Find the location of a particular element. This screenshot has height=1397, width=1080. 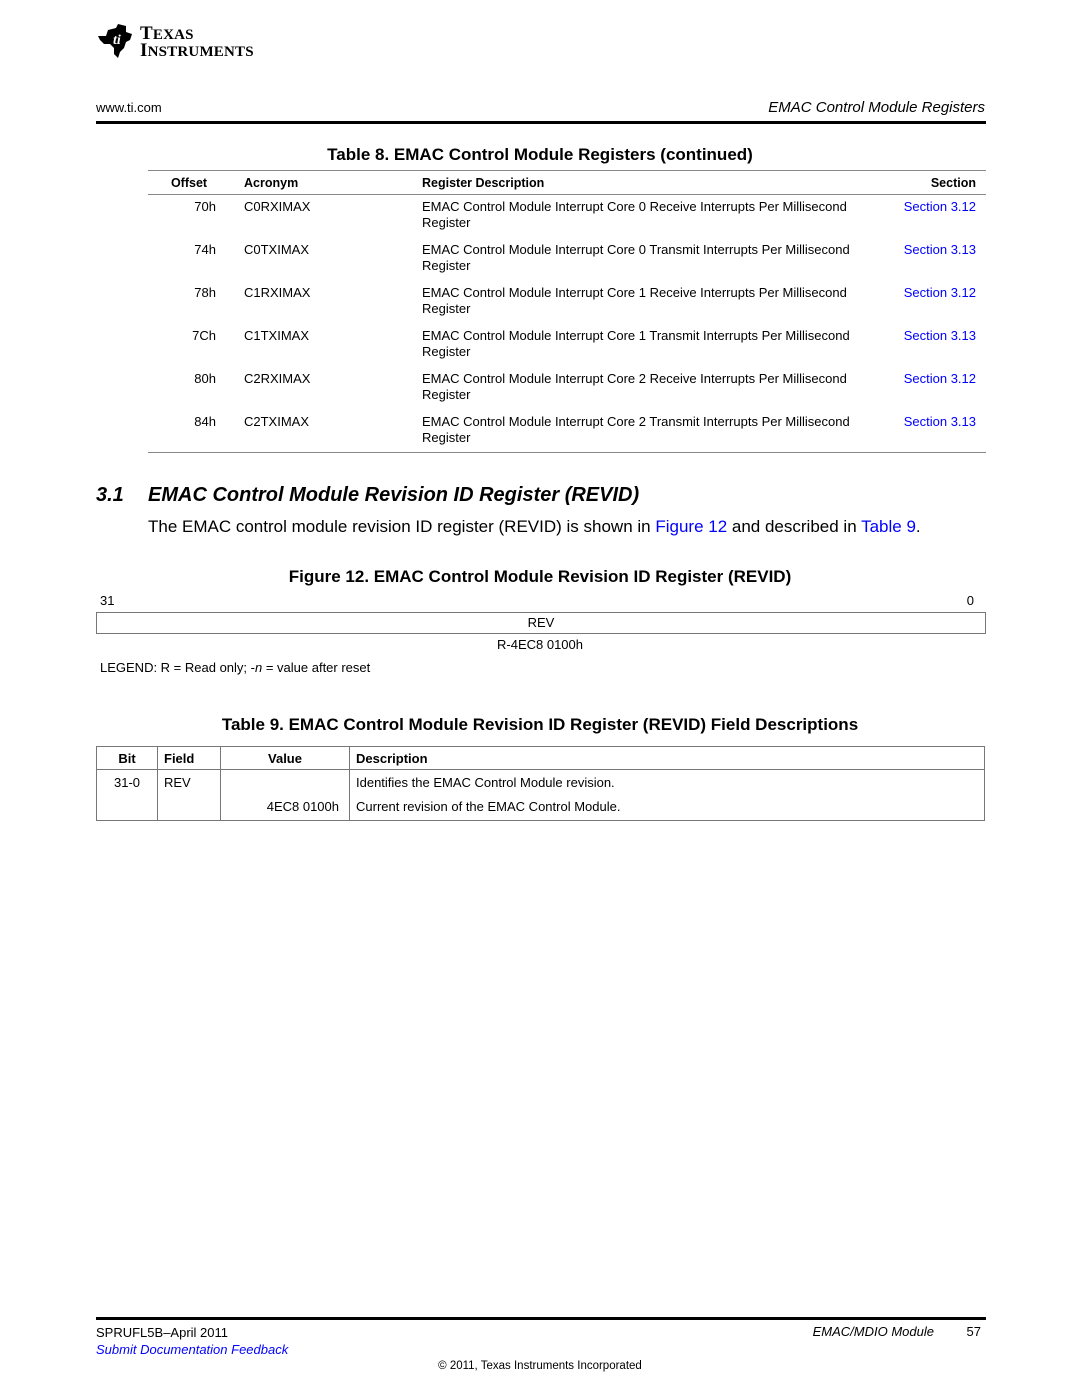

logo-line2: NSTRUMENTS is located at coordinates (200, 52).